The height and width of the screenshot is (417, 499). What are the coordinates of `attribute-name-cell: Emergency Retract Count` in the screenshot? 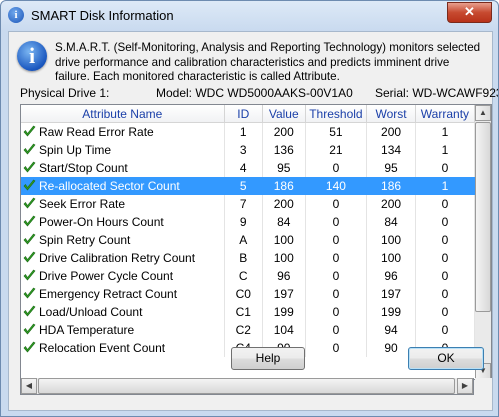 It's located at (123, 294).